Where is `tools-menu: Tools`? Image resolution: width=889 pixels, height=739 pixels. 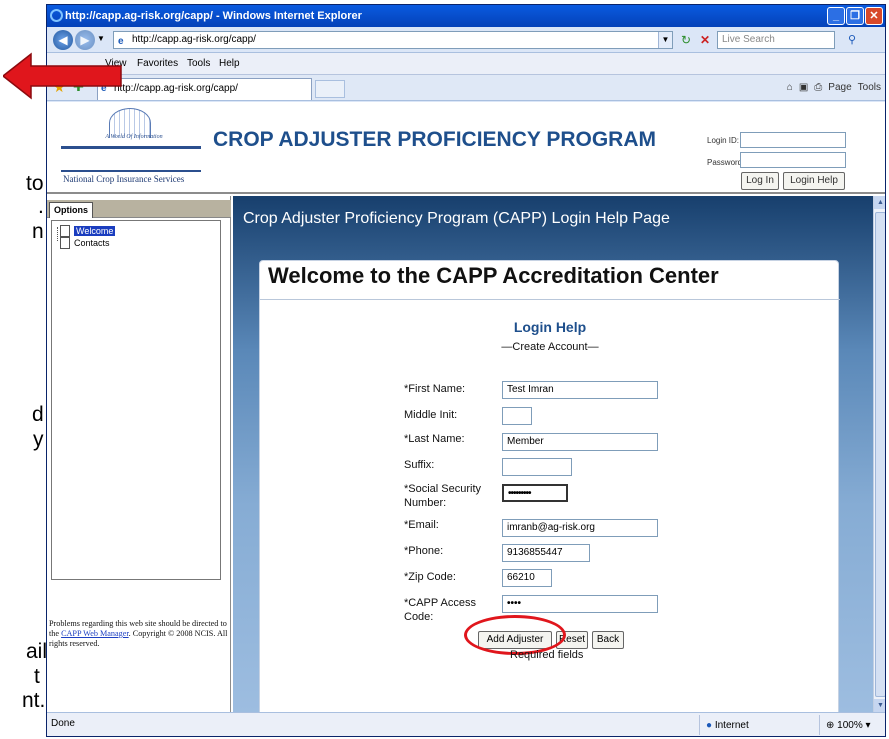
tools-menu: Tools is located at coordinates (869, 88).